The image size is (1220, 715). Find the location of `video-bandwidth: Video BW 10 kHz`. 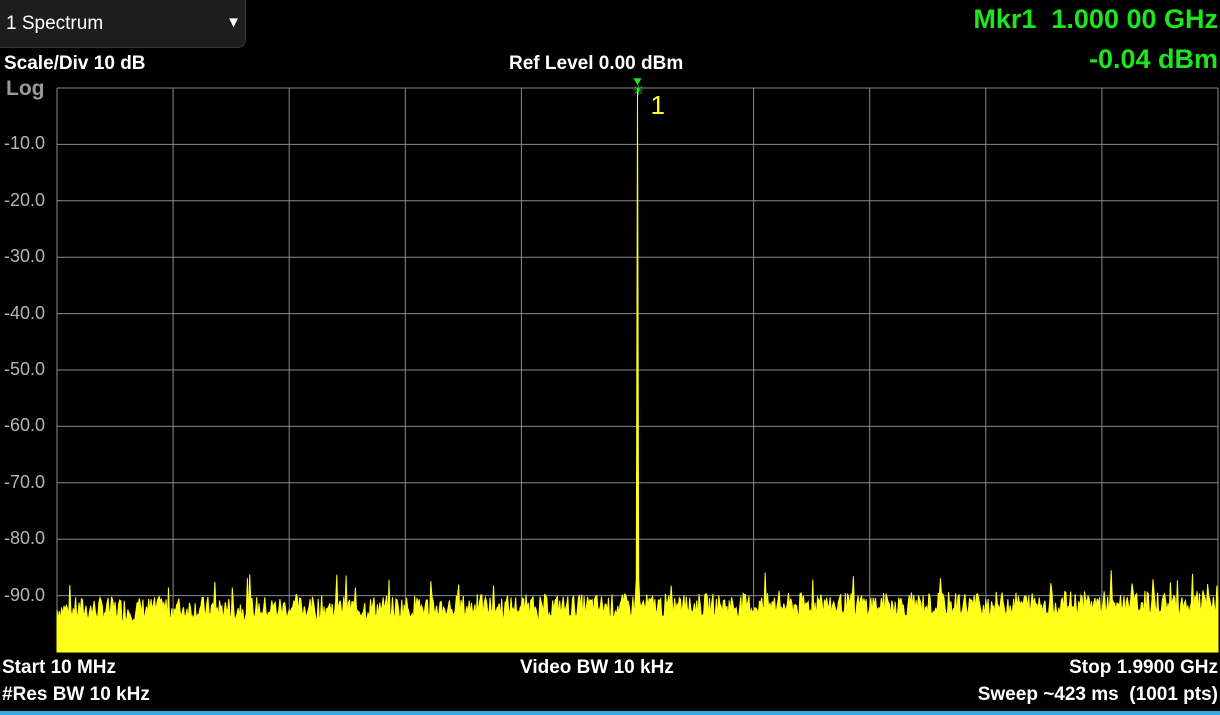

video-bandwidth: Video BW 10 kHz is located at coordinates (597, 667).